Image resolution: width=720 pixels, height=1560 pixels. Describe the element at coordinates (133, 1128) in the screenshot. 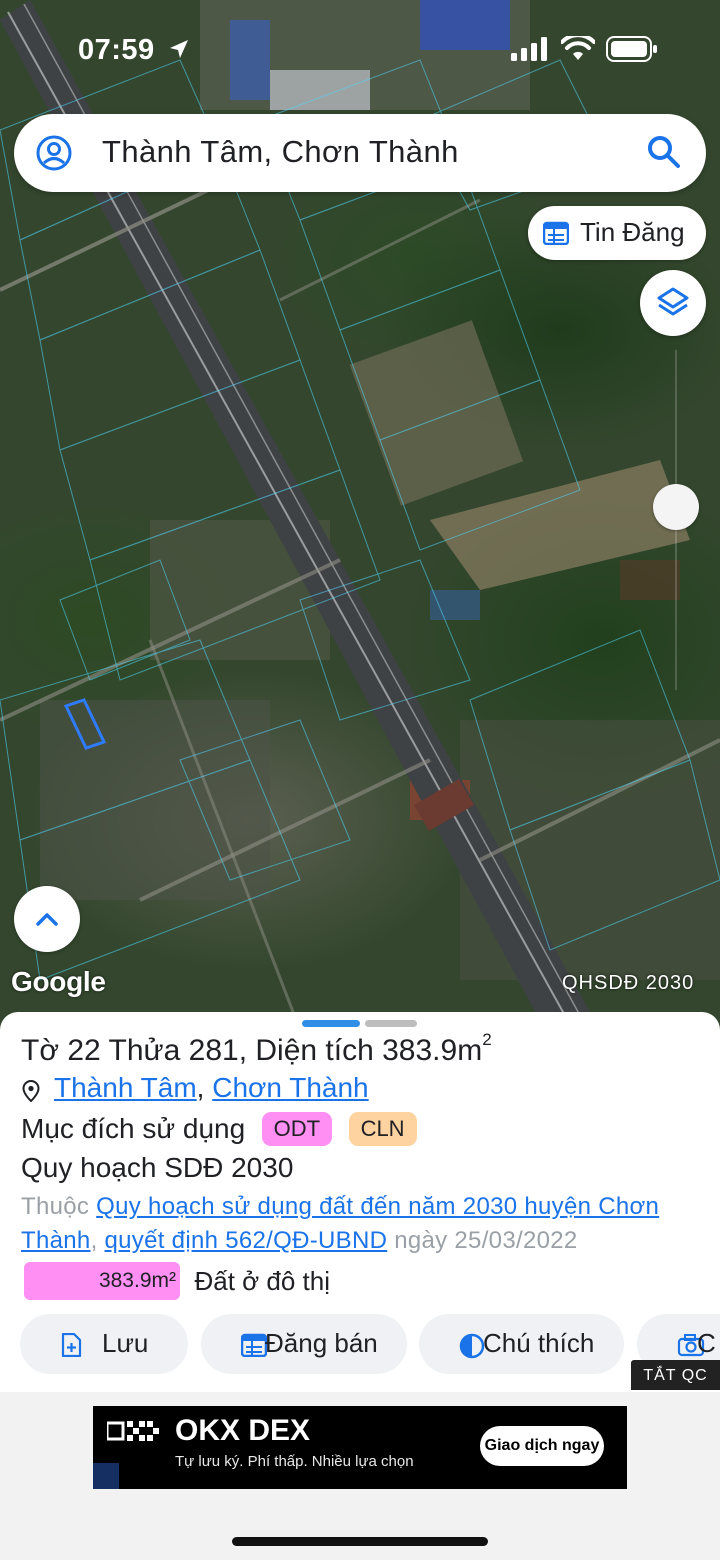

I see `purpose-label: Mục đích sử dụng` at that location.